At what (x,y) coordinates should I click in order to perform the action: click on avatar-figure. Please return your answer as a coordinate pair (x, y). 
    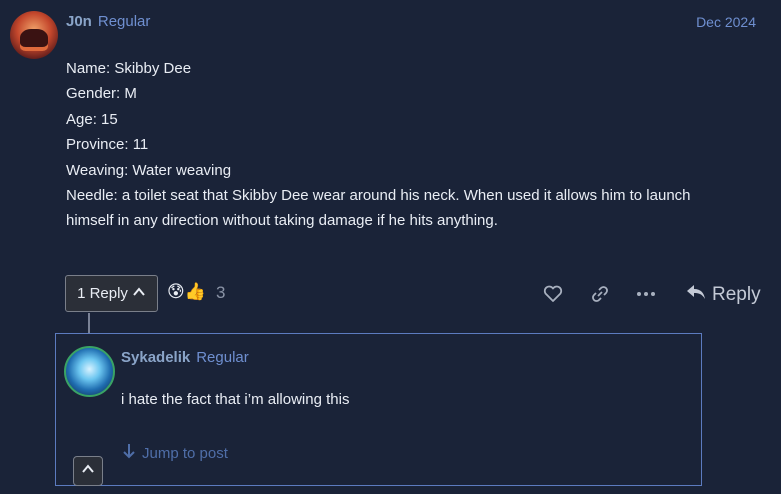
    Looking at the image, I should click on (34, 40).